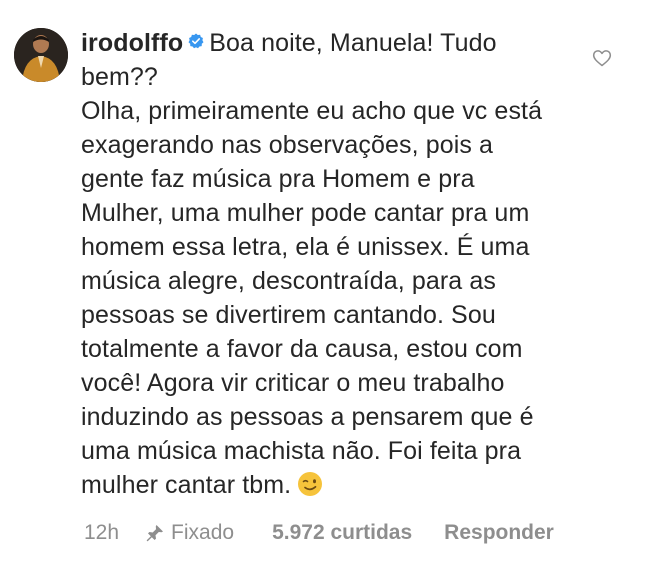 This screenshot has width=648, height=576. I want to click on pin-icon, so click(155, 533).